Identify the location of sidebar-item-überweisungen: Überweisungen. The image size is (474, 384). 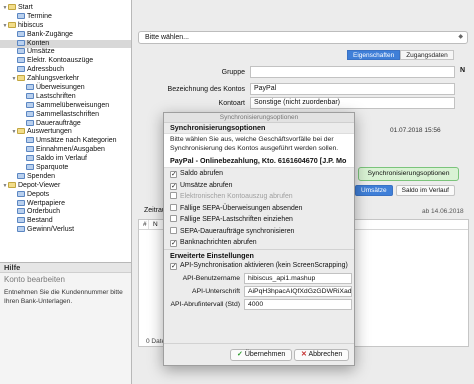
(65, 88).